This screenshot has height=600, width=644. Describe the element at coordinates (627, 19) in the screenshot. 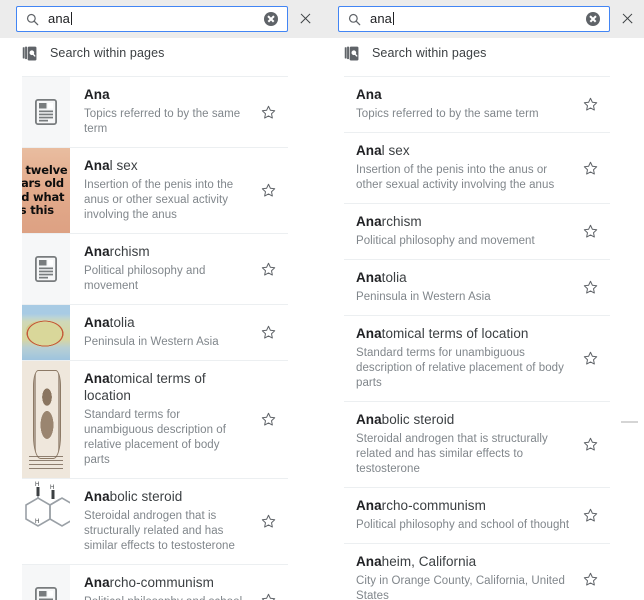

I see `close-search-button-right` at that location.